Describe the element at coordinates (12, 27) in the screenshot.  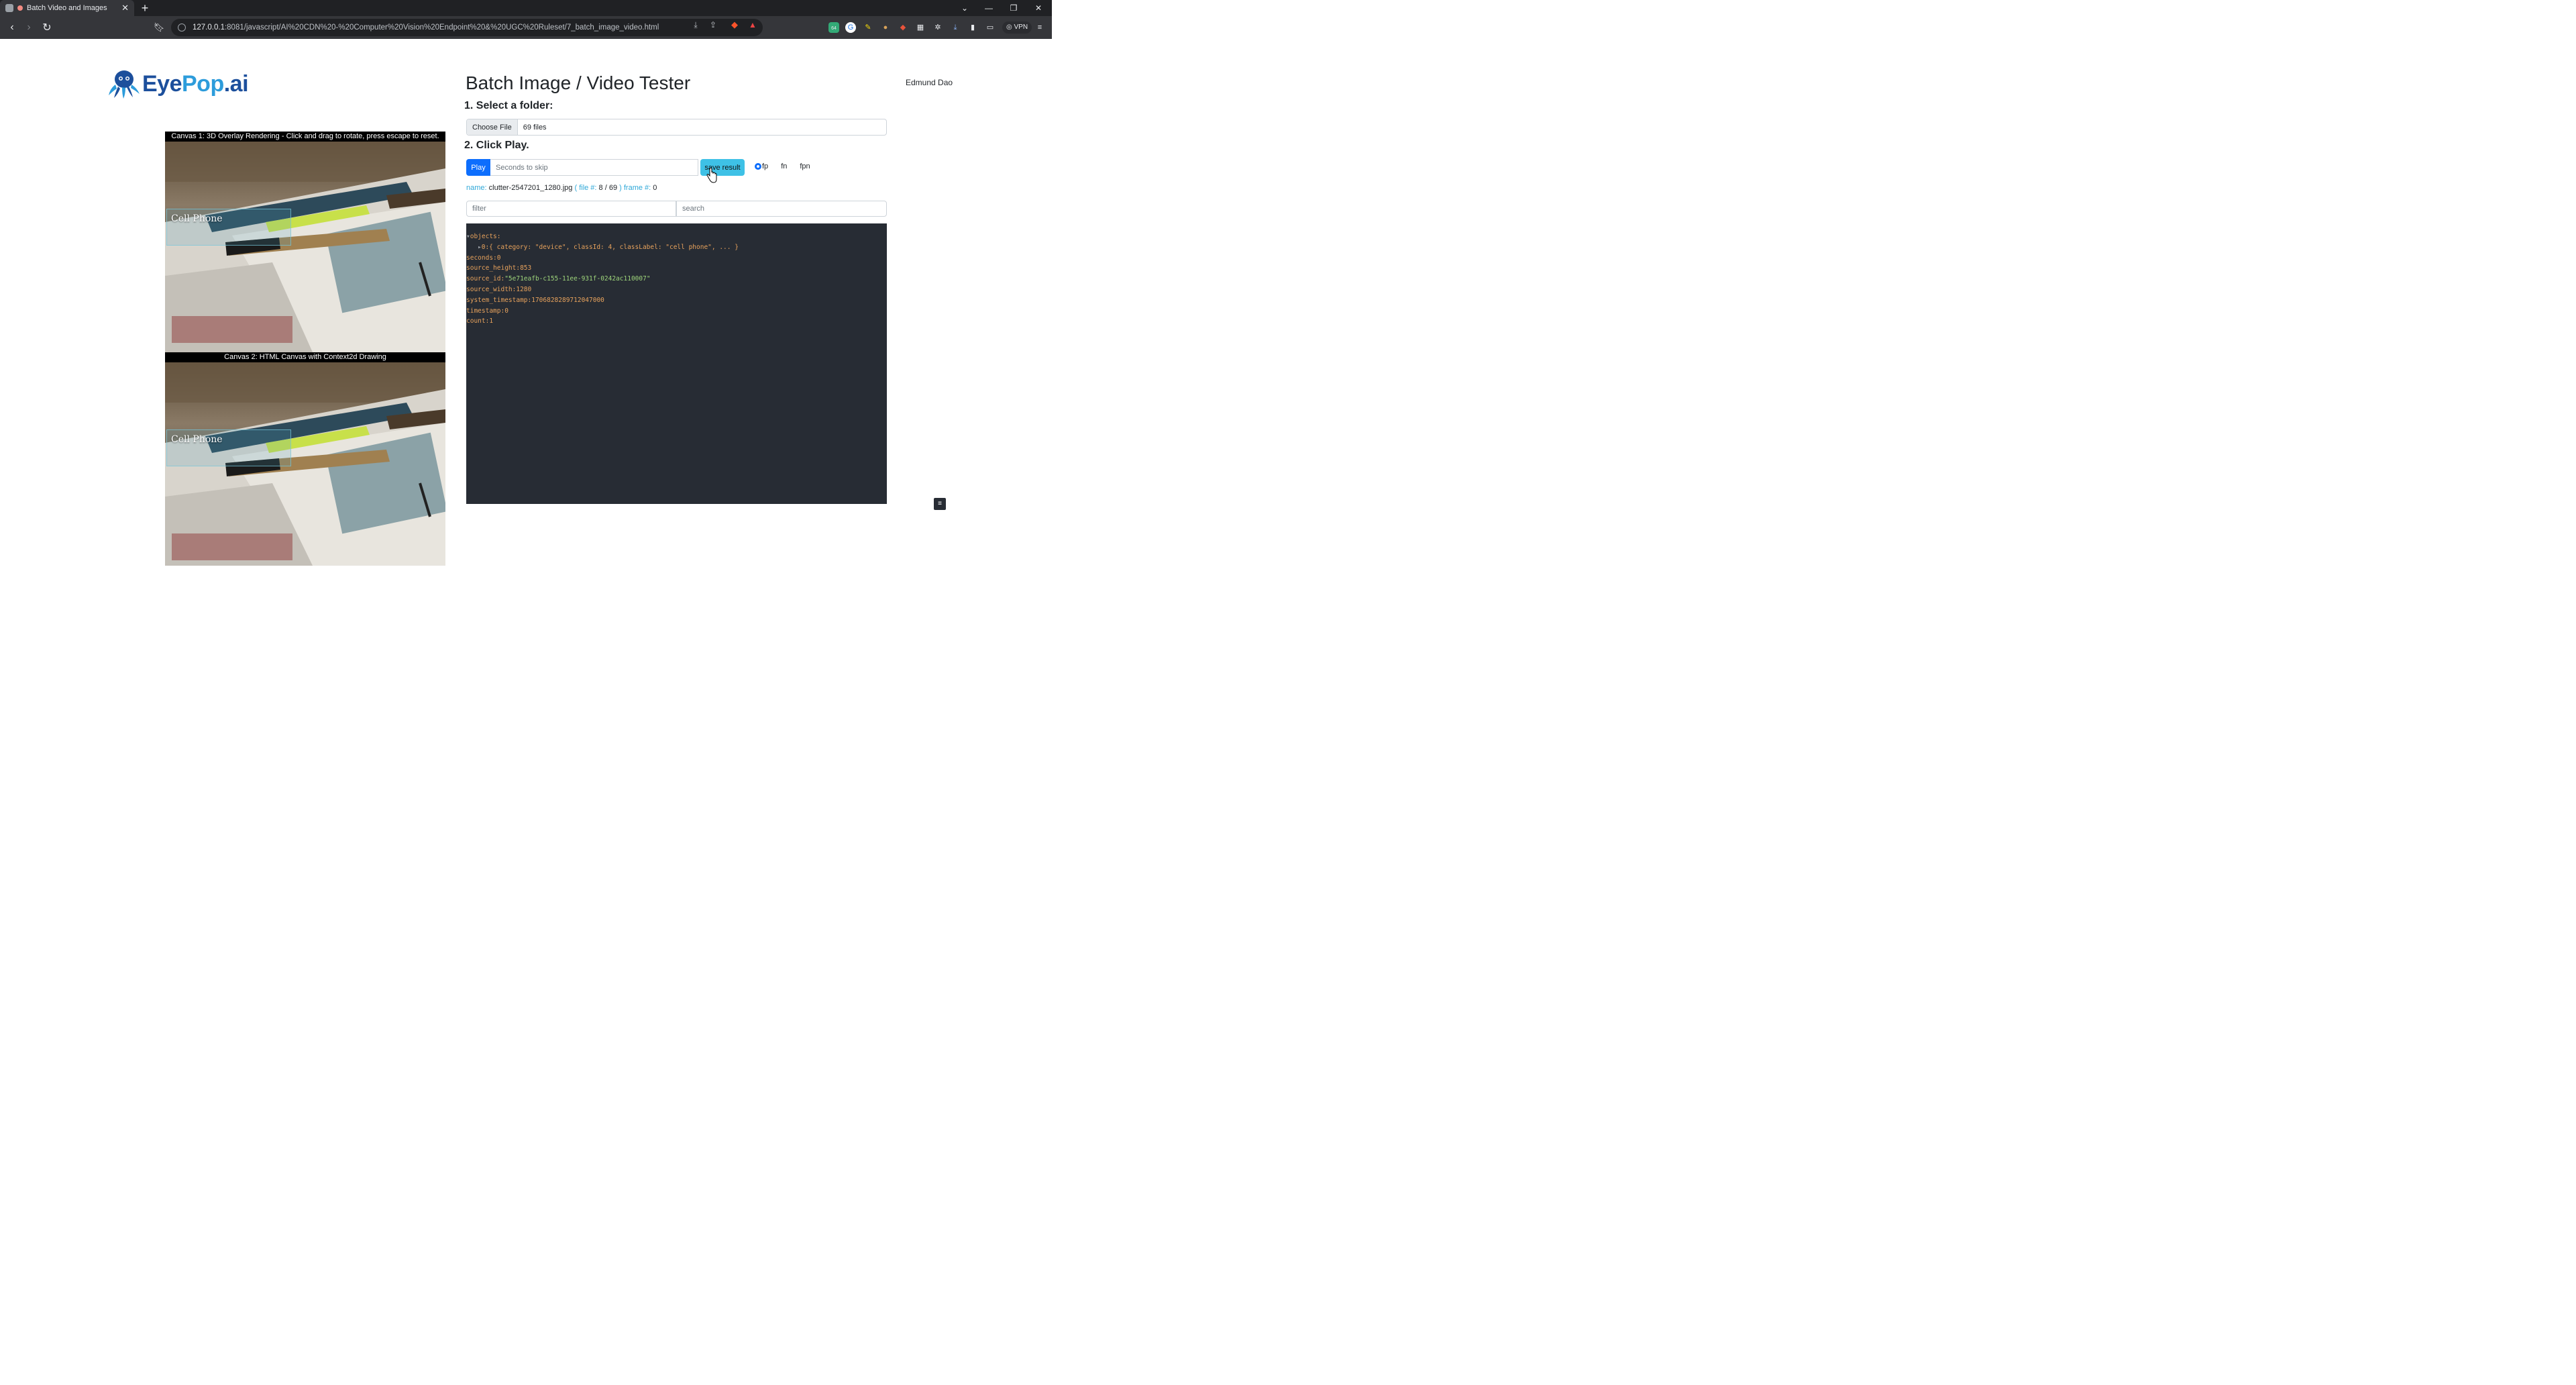
I see `back-icon: ‹` at that location.